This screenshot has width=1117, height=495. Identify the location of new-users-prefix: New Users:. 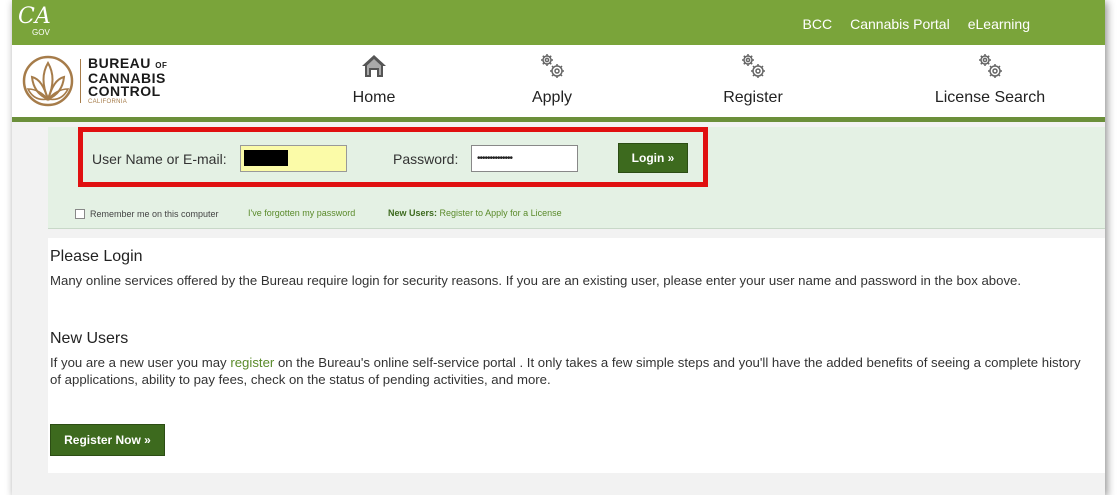
(413, 213).